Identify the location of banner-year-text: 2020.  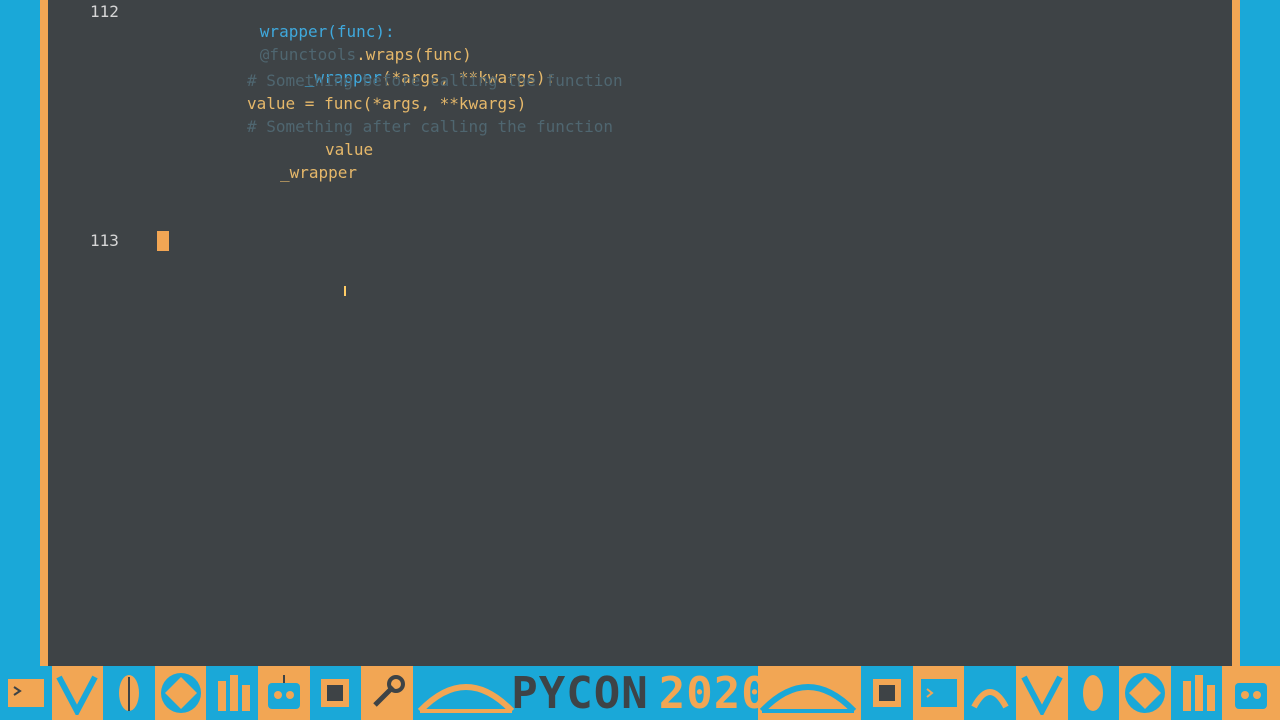
(713, 693).